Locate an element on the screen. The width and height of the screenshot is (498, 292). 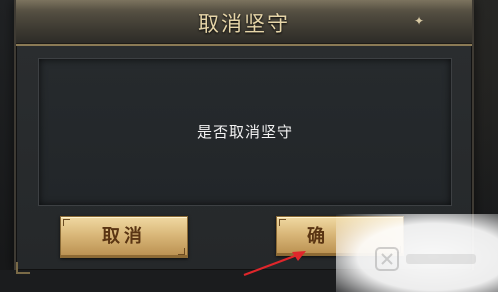
dialog-title-bar: 取消坚守 ✦ is located at coordinates (244, 23).